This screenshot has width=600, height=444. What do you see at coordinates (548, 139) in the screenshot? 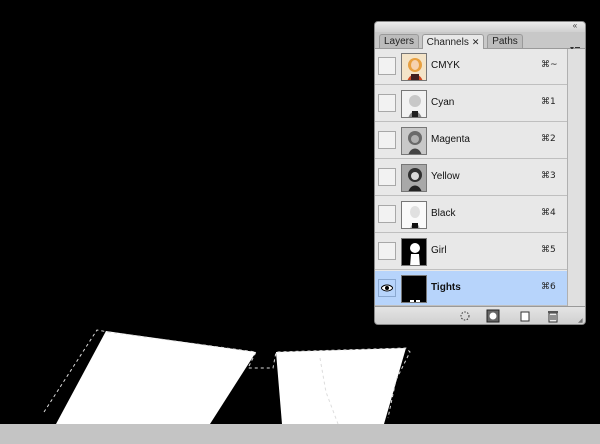
I see `channel-shortcut: ⌘2` at bounding box center [548, 139].